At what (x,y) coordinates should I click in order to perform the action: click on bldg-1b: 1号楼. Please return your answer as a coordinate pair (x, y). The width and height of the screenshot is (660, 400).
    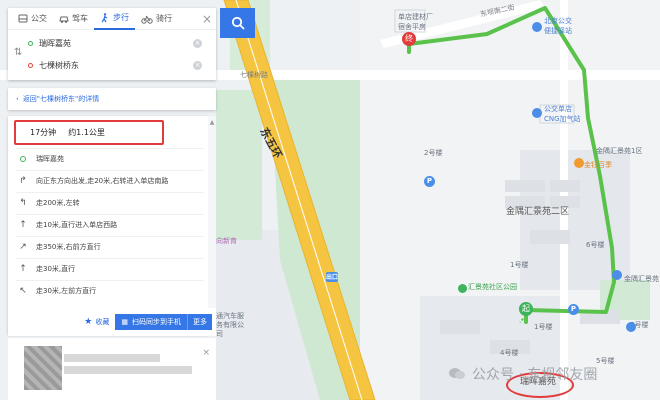
    Looking at the image, I should click on (543, 327).